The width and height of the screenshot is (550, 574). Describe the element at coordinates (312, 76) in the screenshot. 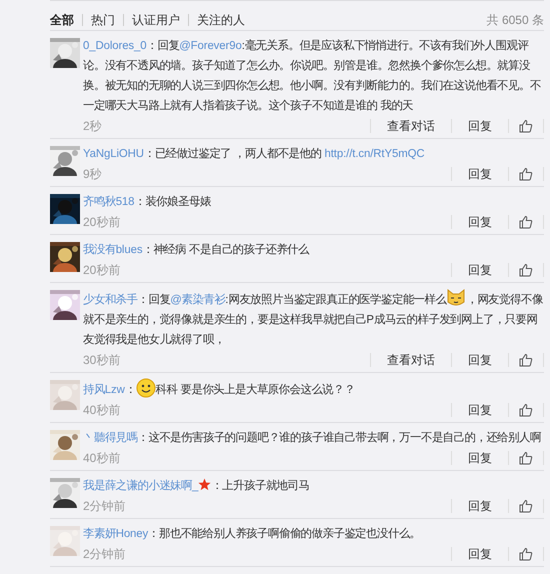

I see `comment-text: 0_Dolores_0：回复@Forever9o:毫无关系。但是应该私下悄悄进行。不该有我们外人围观评论。没有不透风的墙。孩子知道了怎么办。你说吧。别管是谁。忽然换个爹你怎么想。就算没换。被无知的无聊的人说三到四你怎么想。他小啊。没有判断能力的。我们在这说他看不见。不一定哪天大马路上就有人指着孩子说。这个孩子不知道是谁的 我的天` at that location.